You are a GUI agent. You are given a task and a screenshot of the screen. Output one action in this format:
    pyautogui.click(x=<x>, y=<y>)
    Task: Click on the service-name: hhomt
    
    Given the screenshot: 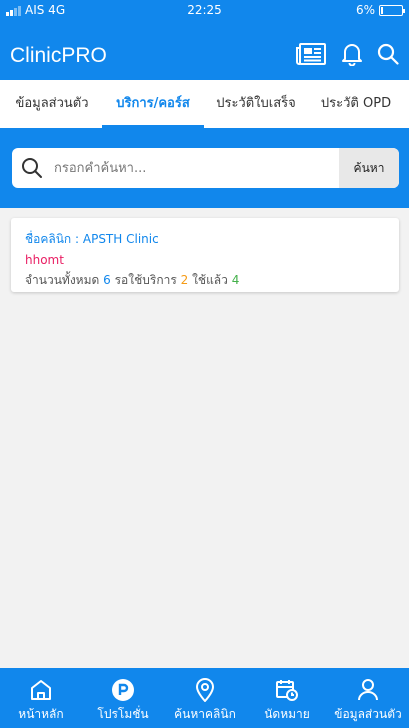 What is the action you would take?
    pyautogui.click(x=44, y=260)
    